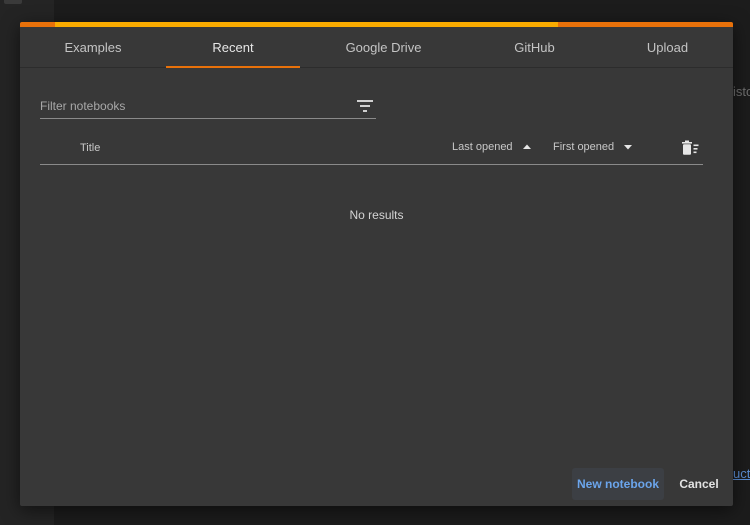 This screenshot has width=750, height=525. Describe the element at coordinates (741, 91) in the screenshot. I see `background-partial-text: isto` at that location.